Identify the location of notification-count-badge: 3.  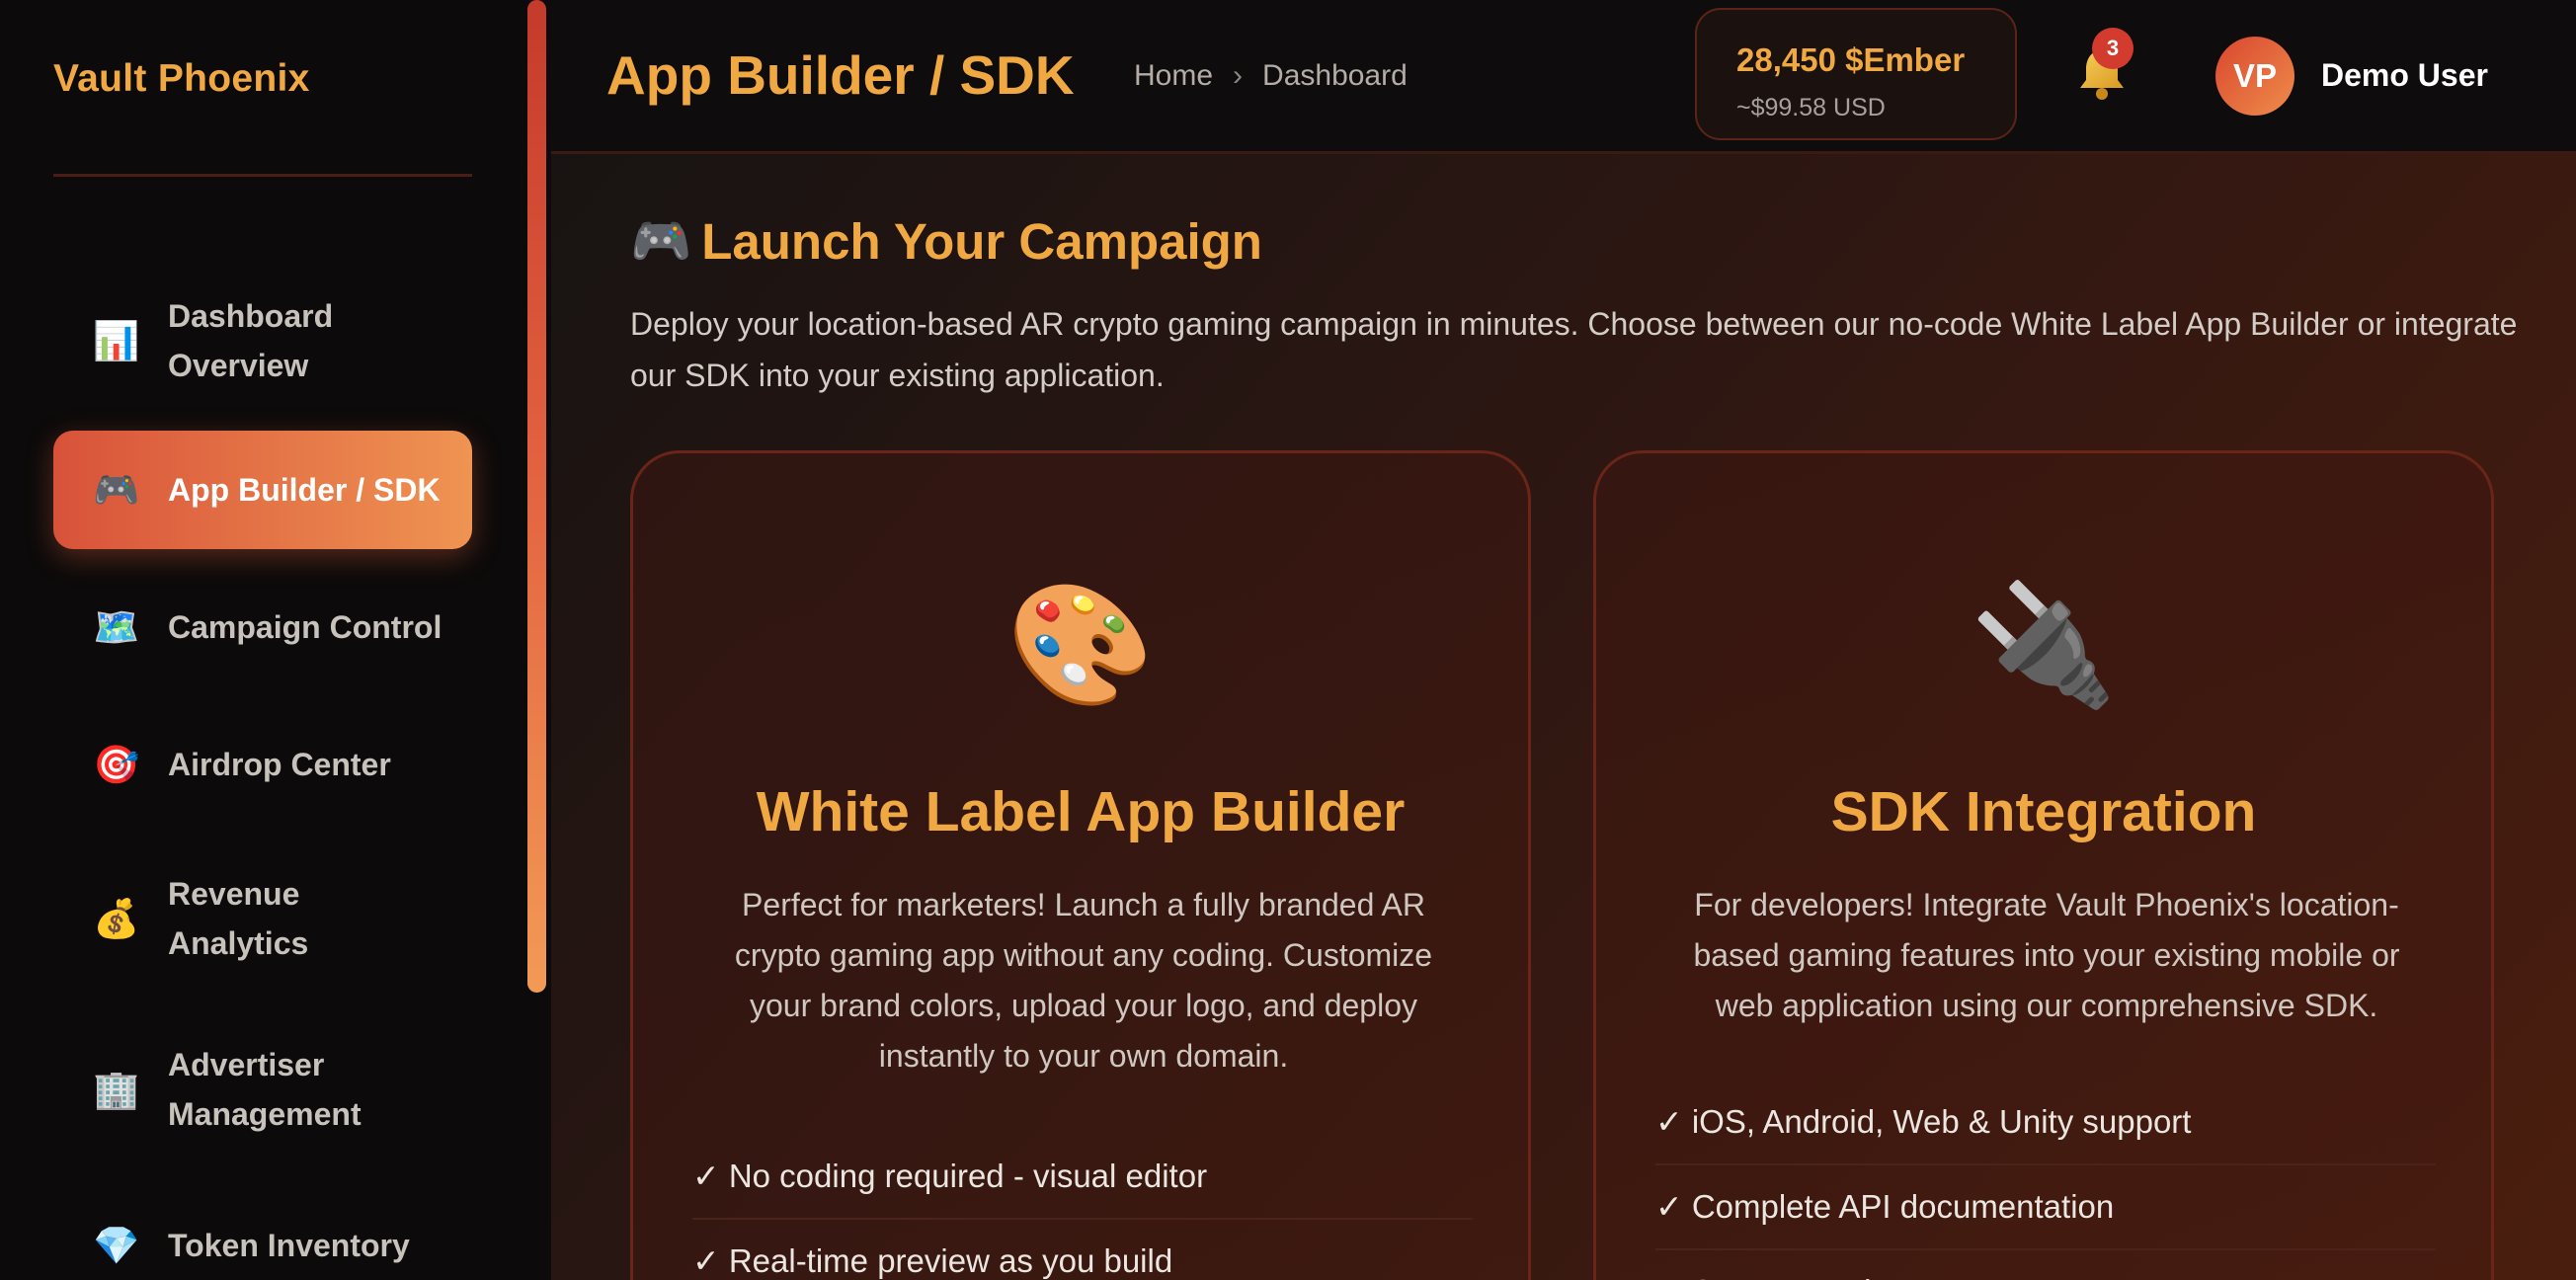
(2112, 48).